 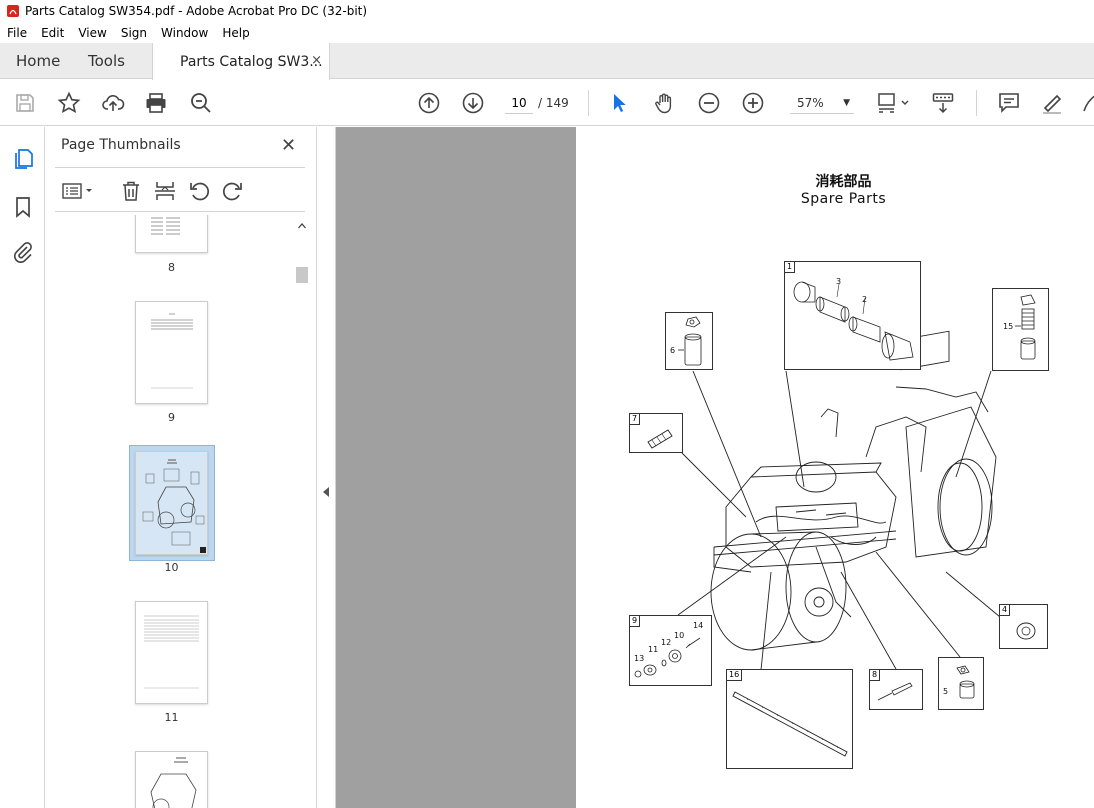 What do you see at coordinates (735, 675) in the screenshot?
I see `callout-number: 16` at bounding box center [735, 675].